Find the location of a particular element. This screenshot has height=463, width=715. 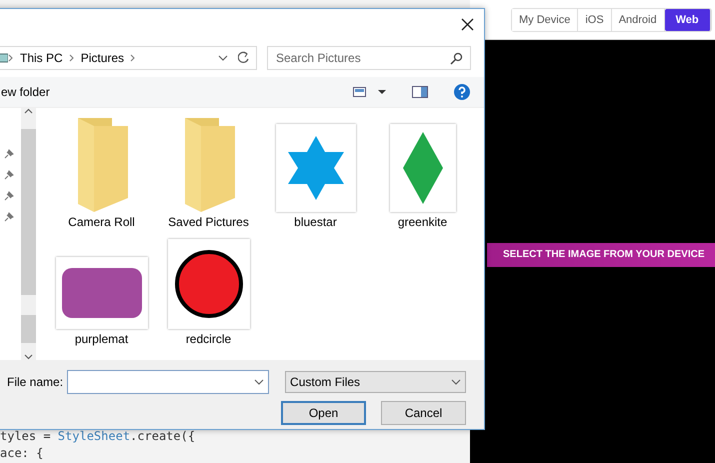

computer-icon is located at coordinates (4, 58).